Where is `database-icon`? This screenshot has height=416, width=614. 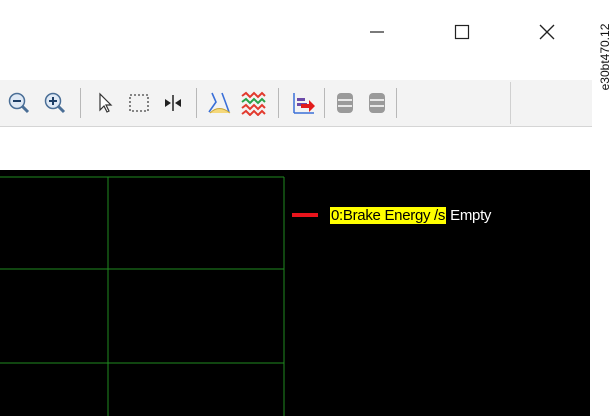
database-icon is located at coordinates (345, 103).